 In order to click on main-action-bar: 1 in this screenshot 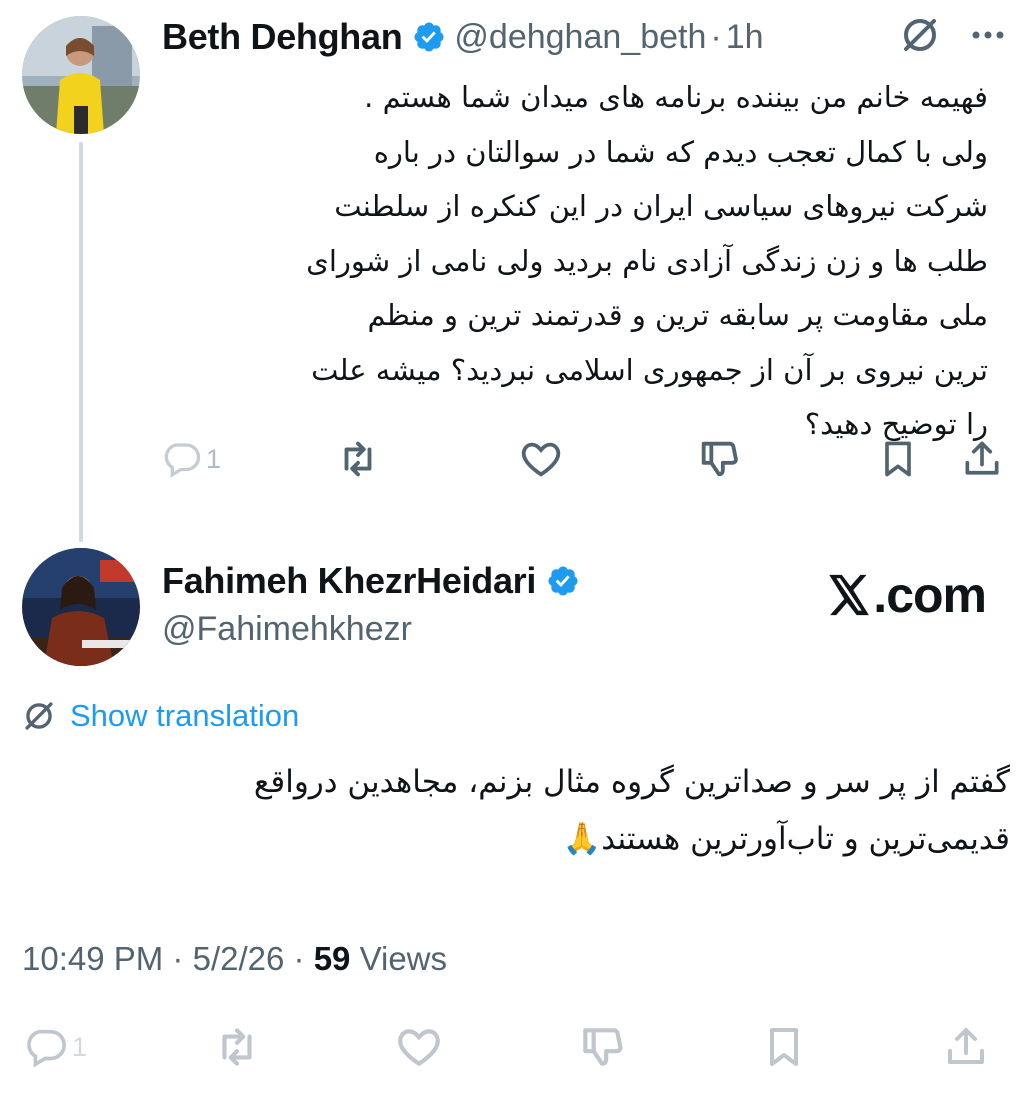, I will do `click(514, 1049)`.